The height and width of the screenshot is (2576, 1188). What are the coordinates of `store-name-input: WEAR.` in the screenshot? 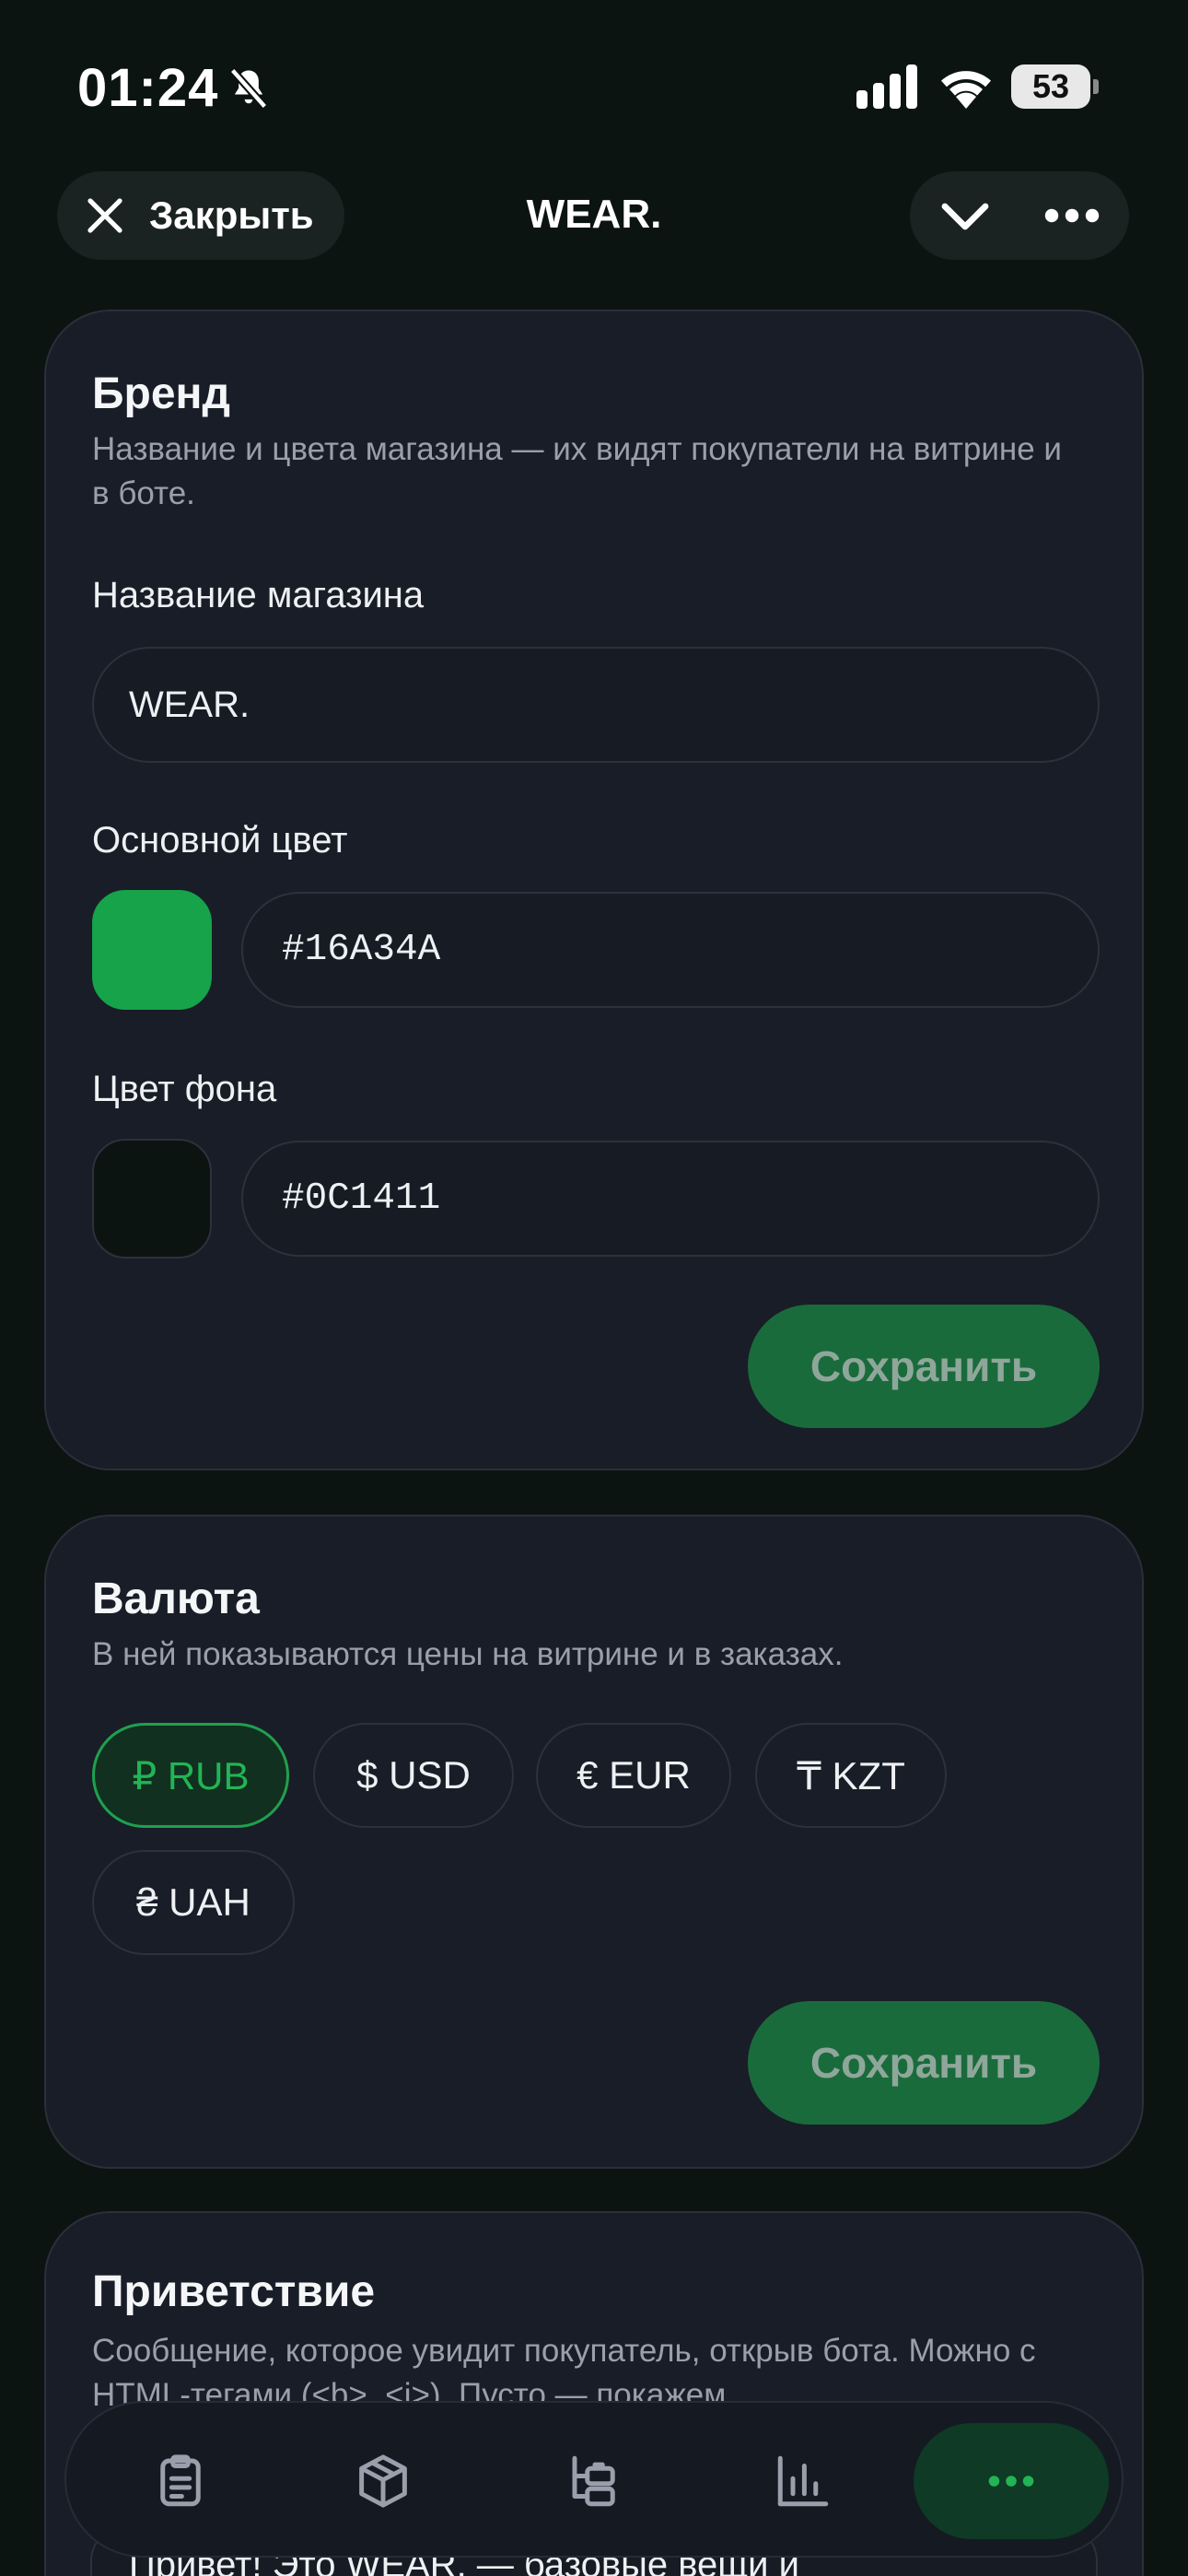 It's located at (596, 705).